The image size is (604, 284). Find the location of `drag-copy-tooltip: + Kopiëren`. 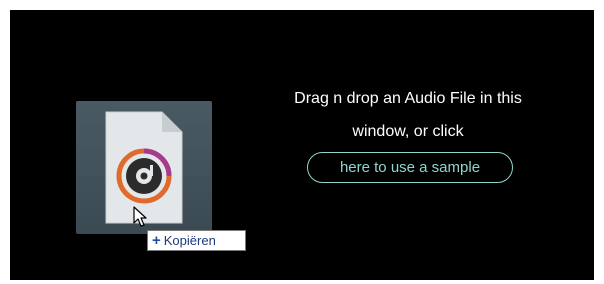

drag-copy-tooltip: + Kopiëren is located at coordinates (196, 240).